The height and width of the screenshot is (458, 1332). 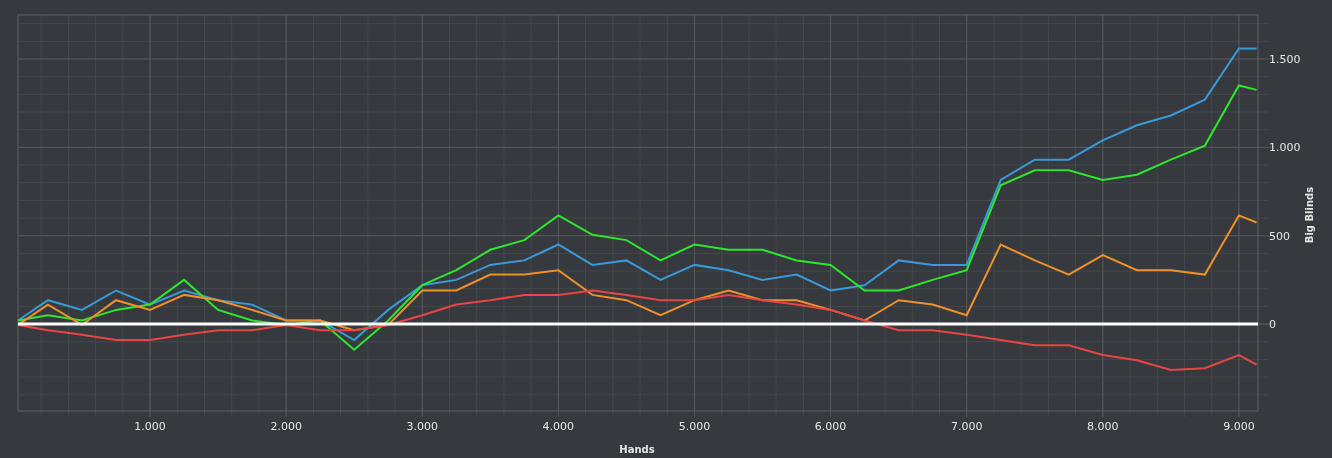 What do you see at coordinates (1272, 325) in the screenshot?
I see `y-tick-label: 0` at bounding box center [1272, 325].